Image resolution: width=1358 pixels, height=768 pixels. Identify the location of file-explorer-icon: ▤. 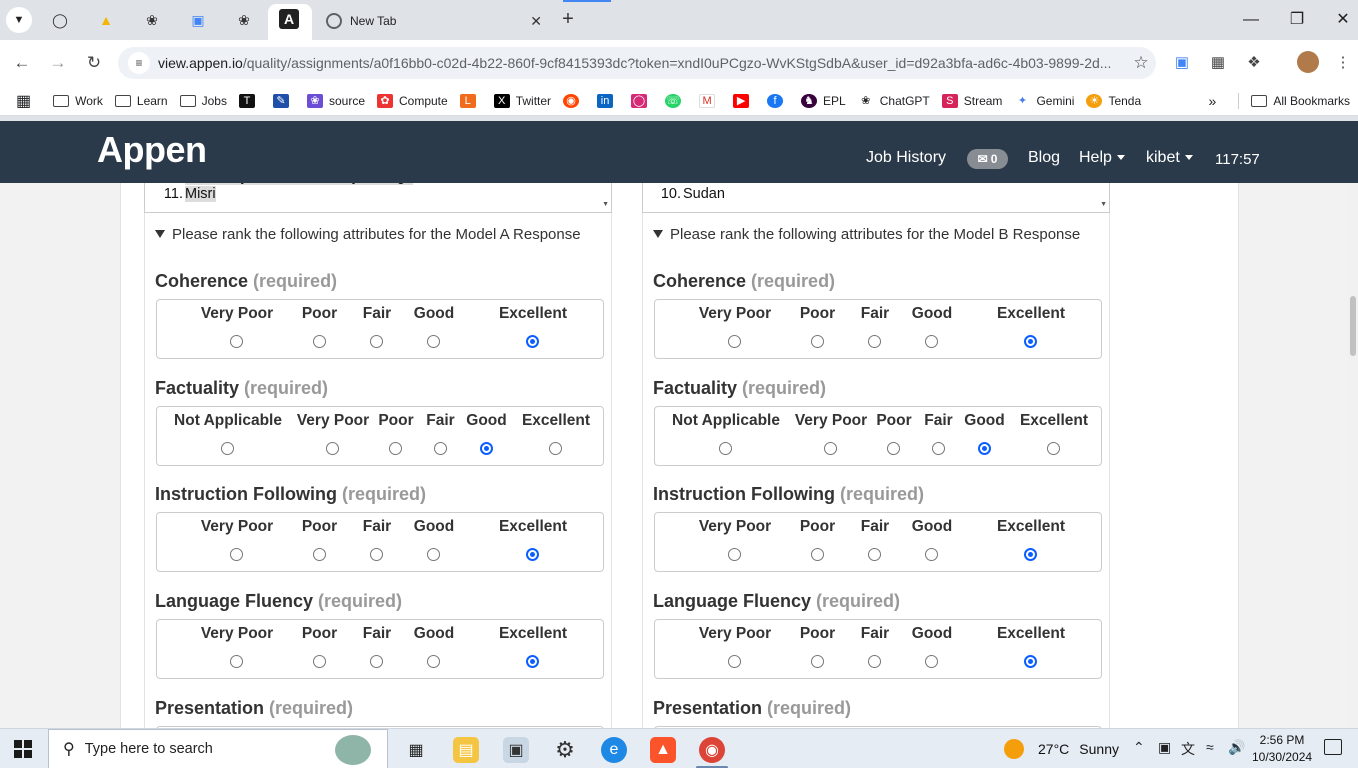
(466, 750).